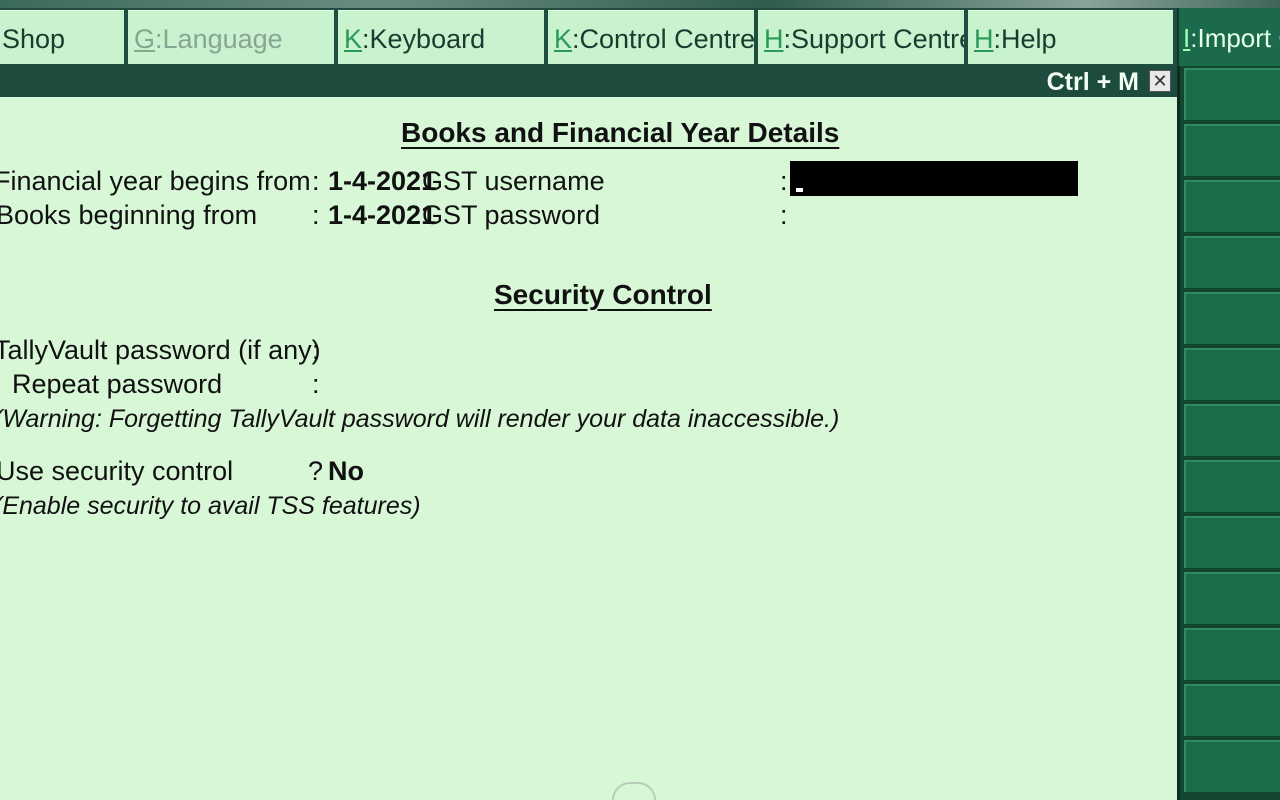 This screenshot has width=1280, height=800. I want to click on menu-language-key: G, so click(145, 39).